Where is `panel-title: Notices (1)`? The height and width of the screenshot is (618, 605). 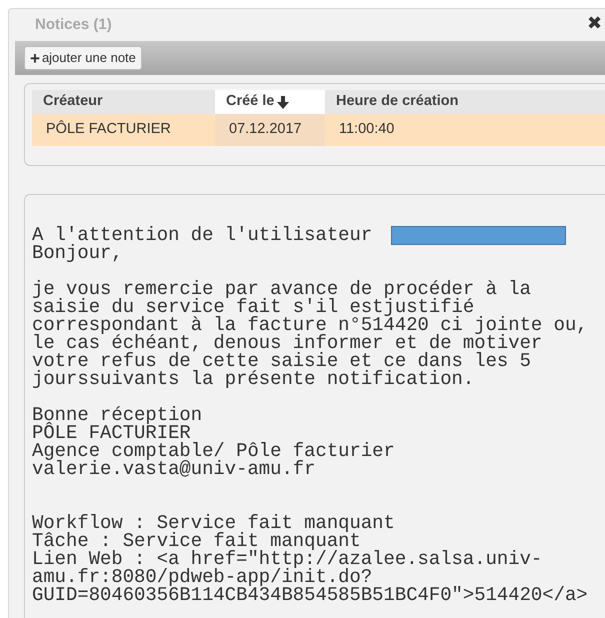 panel-title: Notices (1) is located at coordinates (73, 24).